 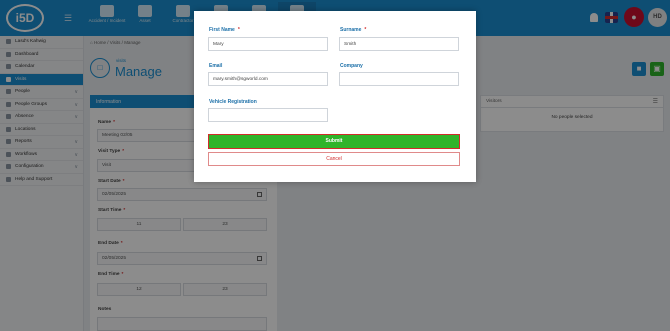 What do you see at coordinates (399, 79) in the screenshot?
I see `company-field` at bounding box center [399, 79].